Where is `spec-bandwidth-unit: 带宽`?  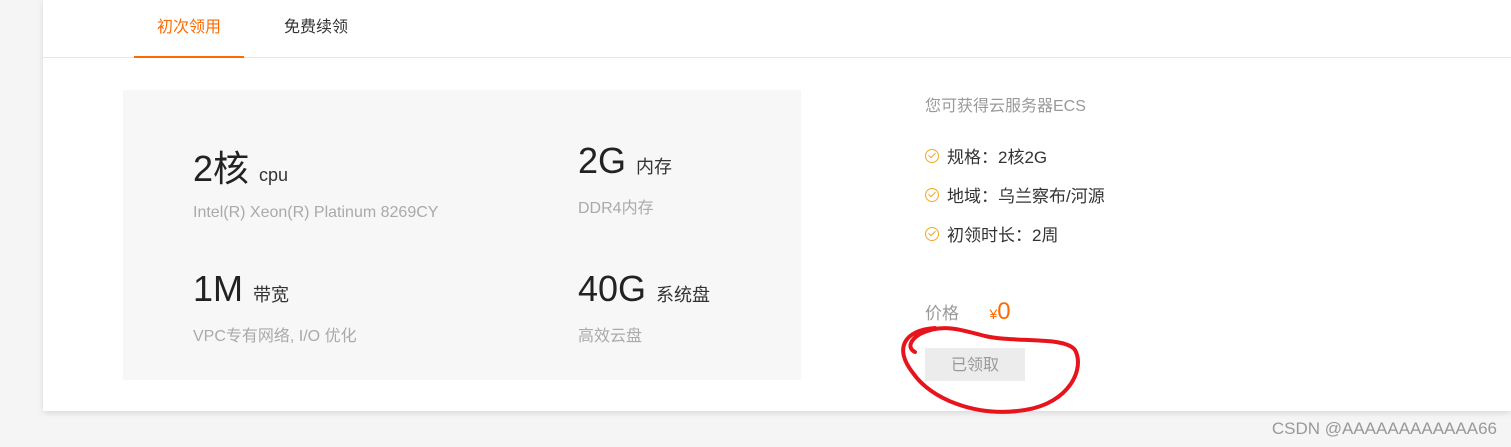 spec-bandwidth-unit: 带宽 is located at coordinates (271, 295).